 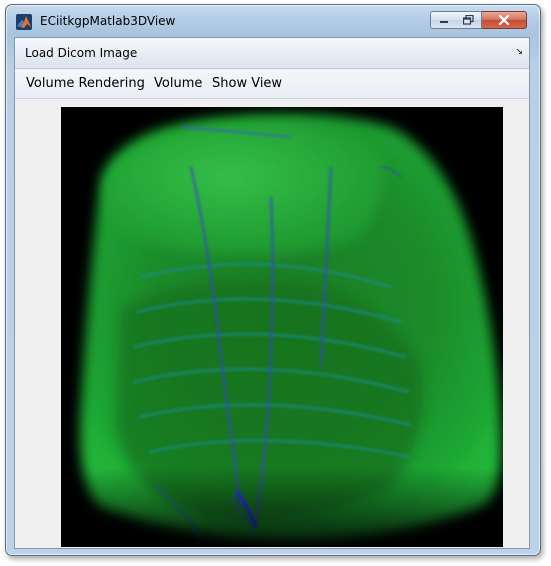 I want to click on menu-bar: Load Dicom Image ↘, so click(x=272, y=53).